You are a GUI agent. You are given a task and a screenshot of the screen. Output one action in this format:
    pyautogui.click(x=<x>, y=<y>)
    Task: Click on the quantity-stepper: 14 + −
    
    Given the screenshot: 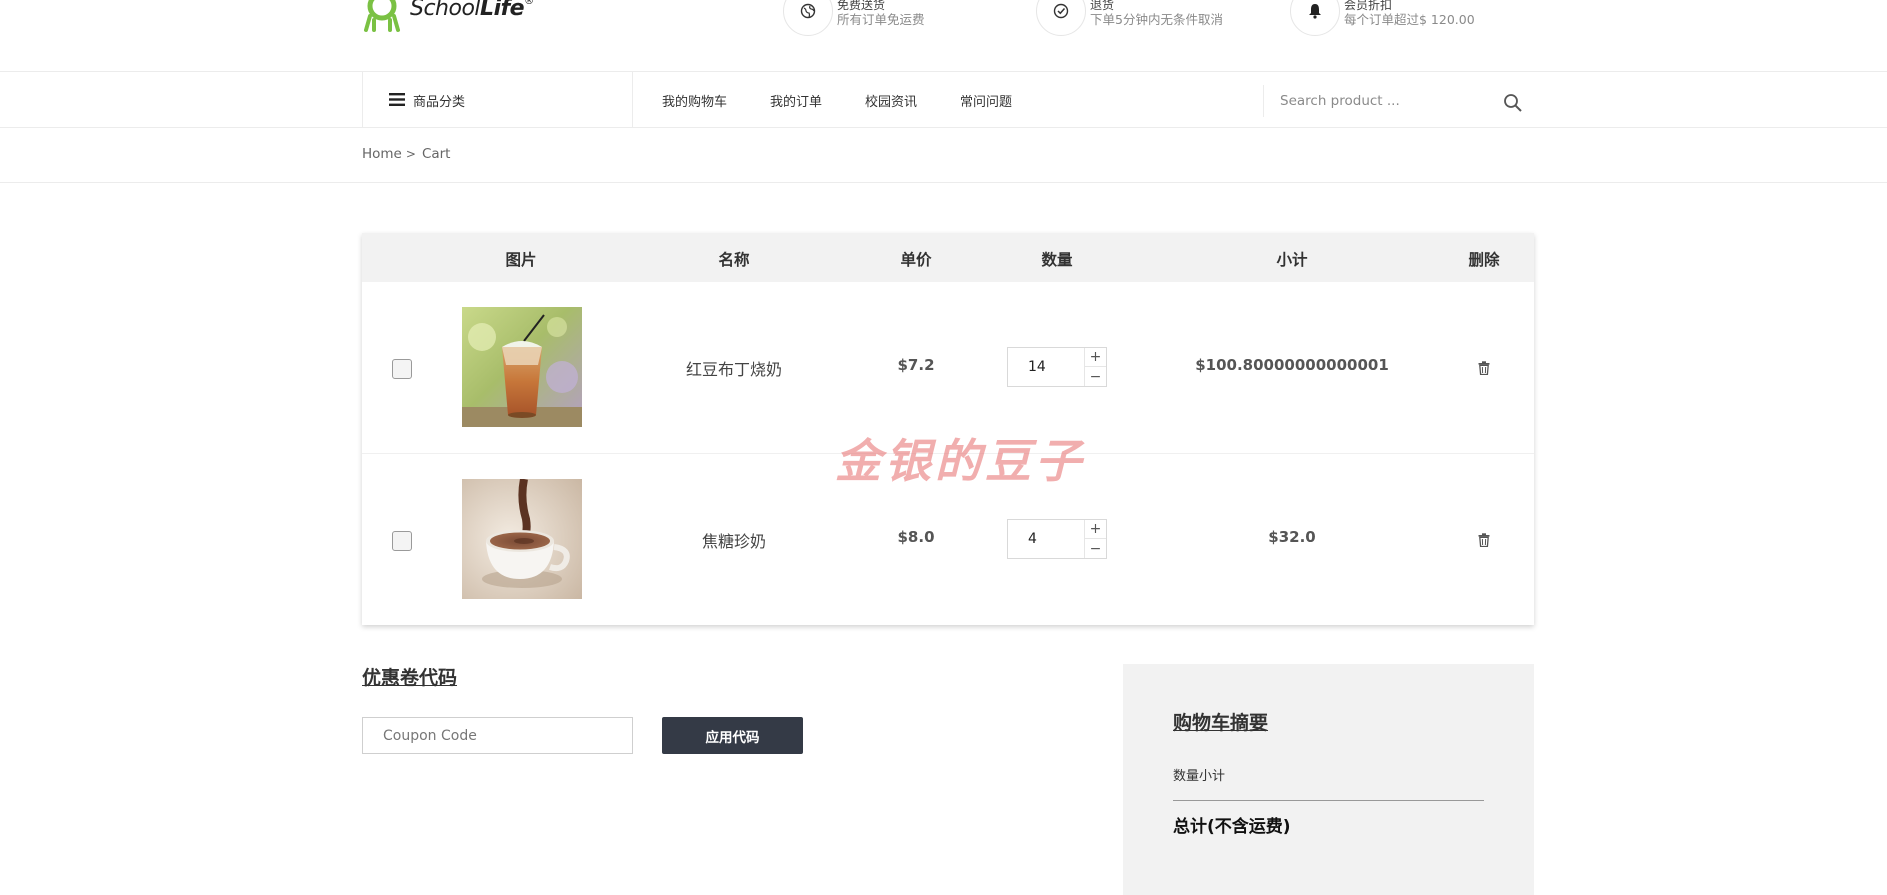 What is the action you would take?
    pyautogui.click(x=1057, y=367)
    